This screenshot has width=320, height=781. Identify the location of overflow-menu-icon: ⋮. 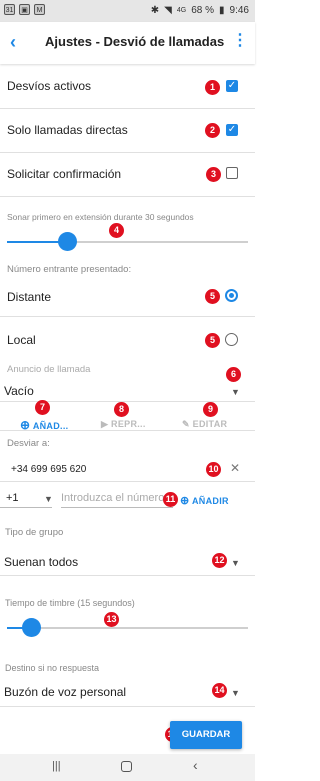
(240, 40).